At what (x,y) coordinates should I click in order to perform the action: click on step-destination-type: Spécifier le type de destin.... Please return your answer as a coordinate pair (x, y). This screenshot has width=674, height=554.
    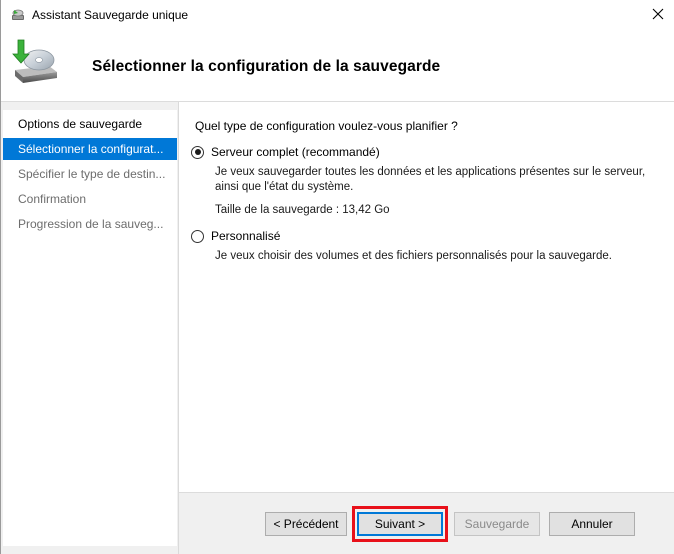
    Looking at the image, I should click on (90, 174).